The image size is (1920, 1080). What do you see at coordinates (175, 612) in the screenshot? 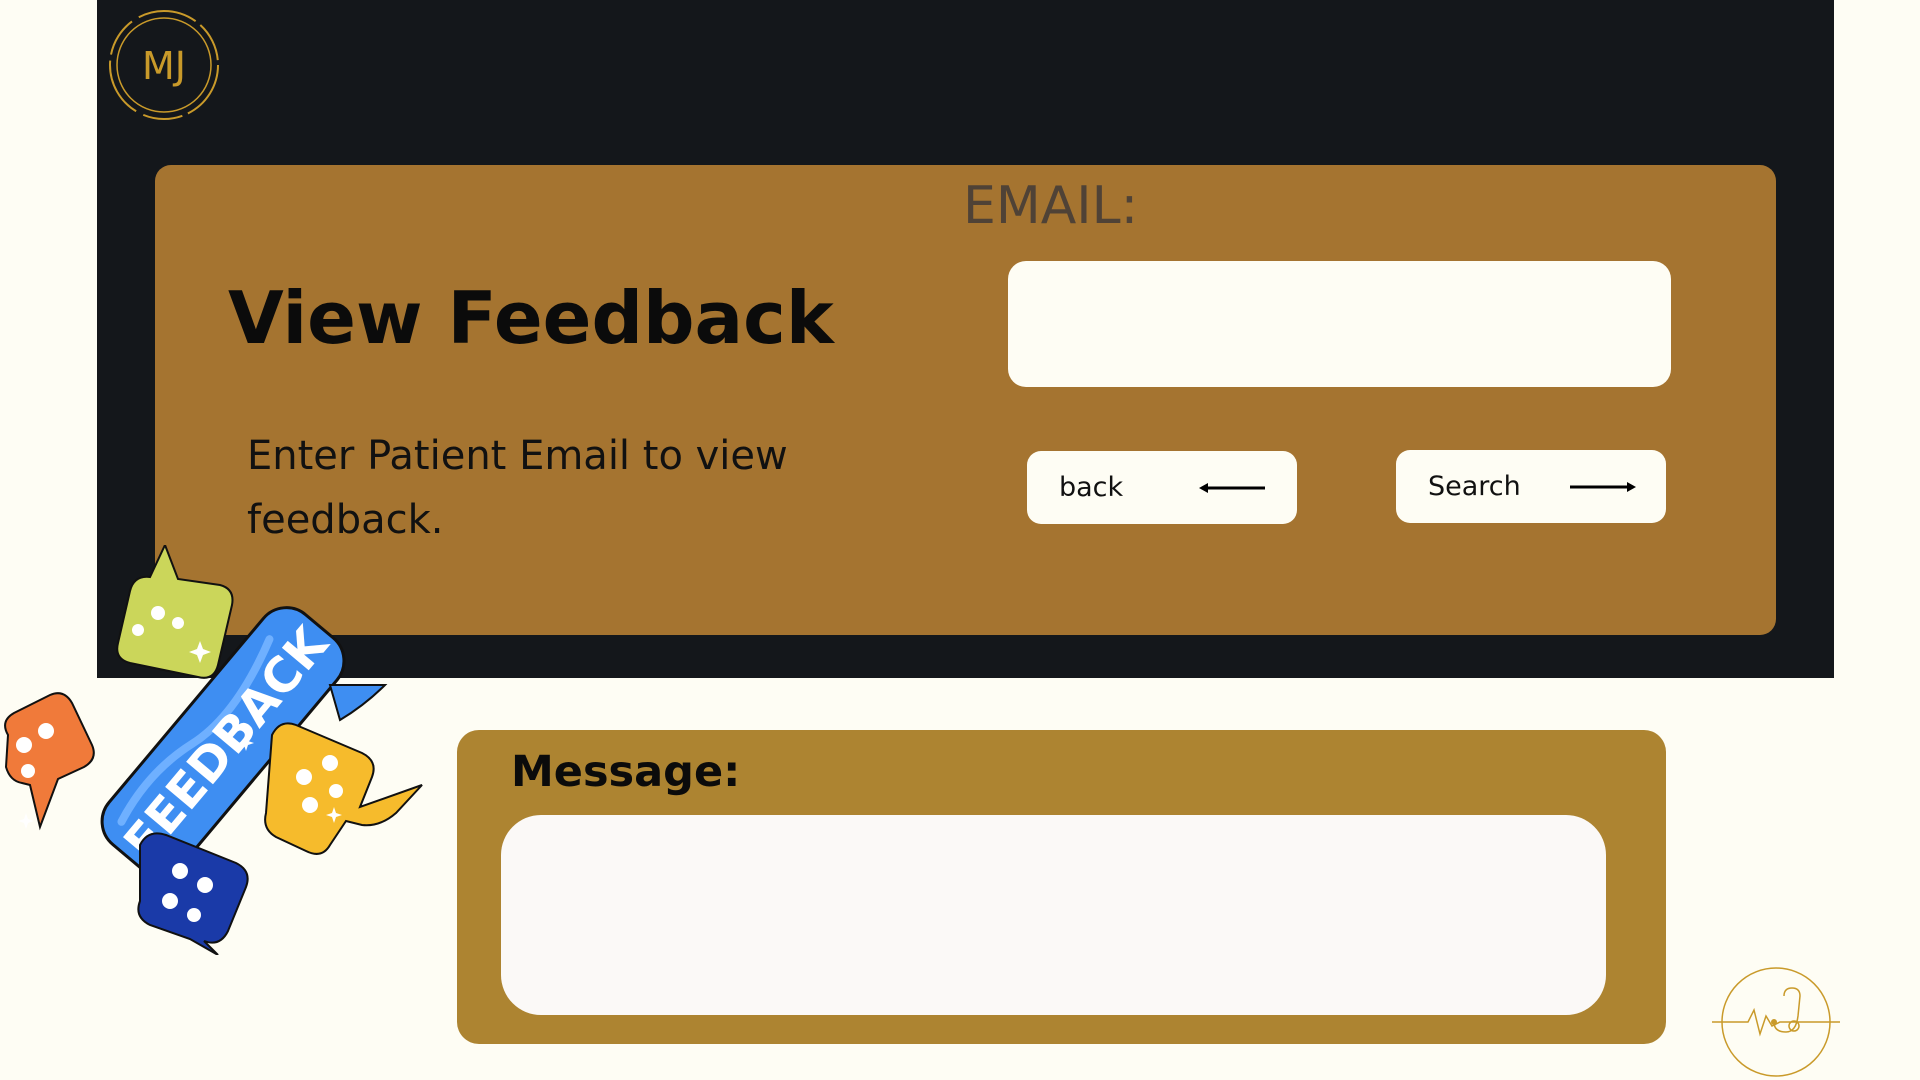
I see `green-speech-bubble-icon` at bounding box center [175, 612].